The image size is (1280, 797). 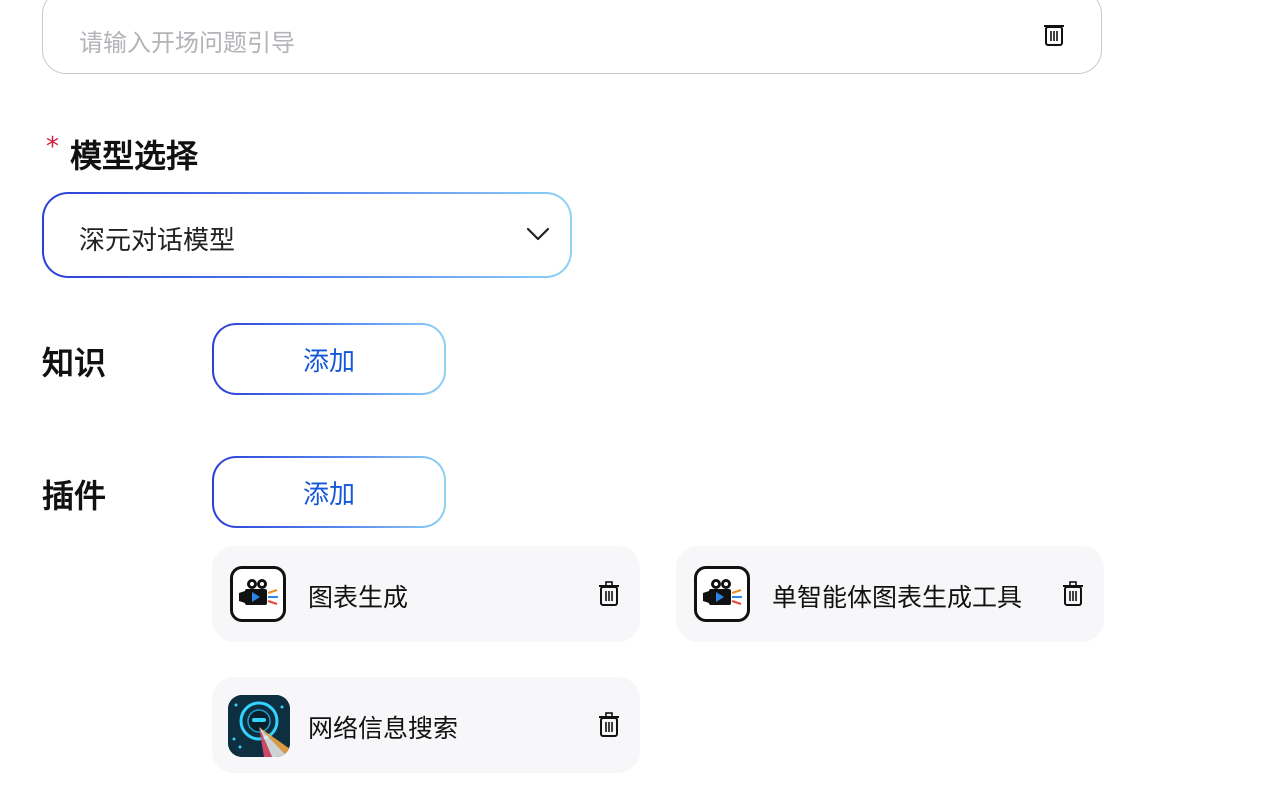 I want to click on plugin-card-web-search: 网络信息搜索, so click(x=426, y=725).